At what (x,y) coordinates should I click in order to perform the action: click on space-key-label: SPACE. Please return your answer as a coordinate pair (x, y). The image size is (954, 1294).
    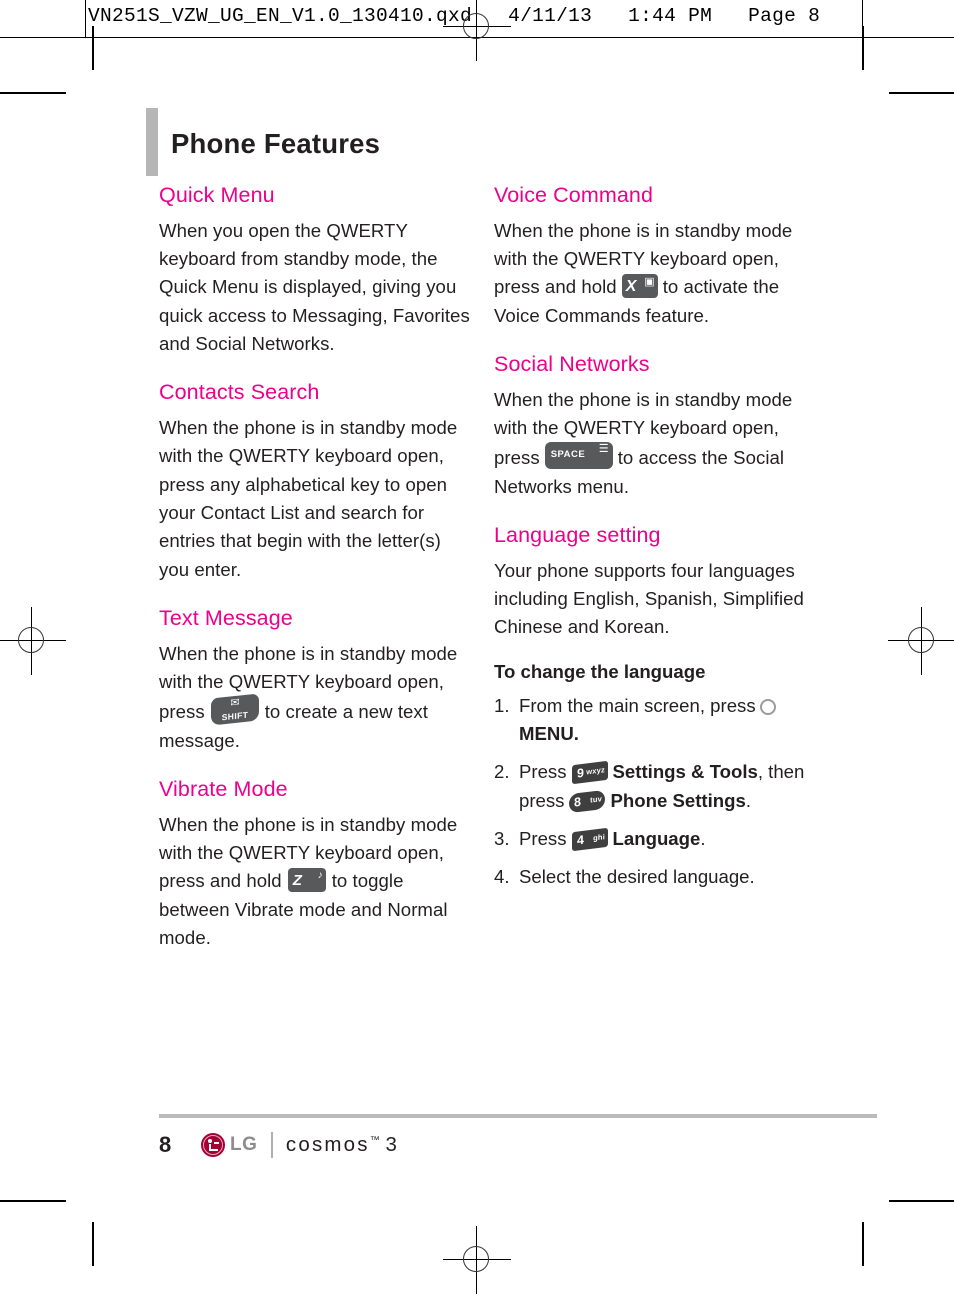
    Looking at the image, I should click on (568, 455).